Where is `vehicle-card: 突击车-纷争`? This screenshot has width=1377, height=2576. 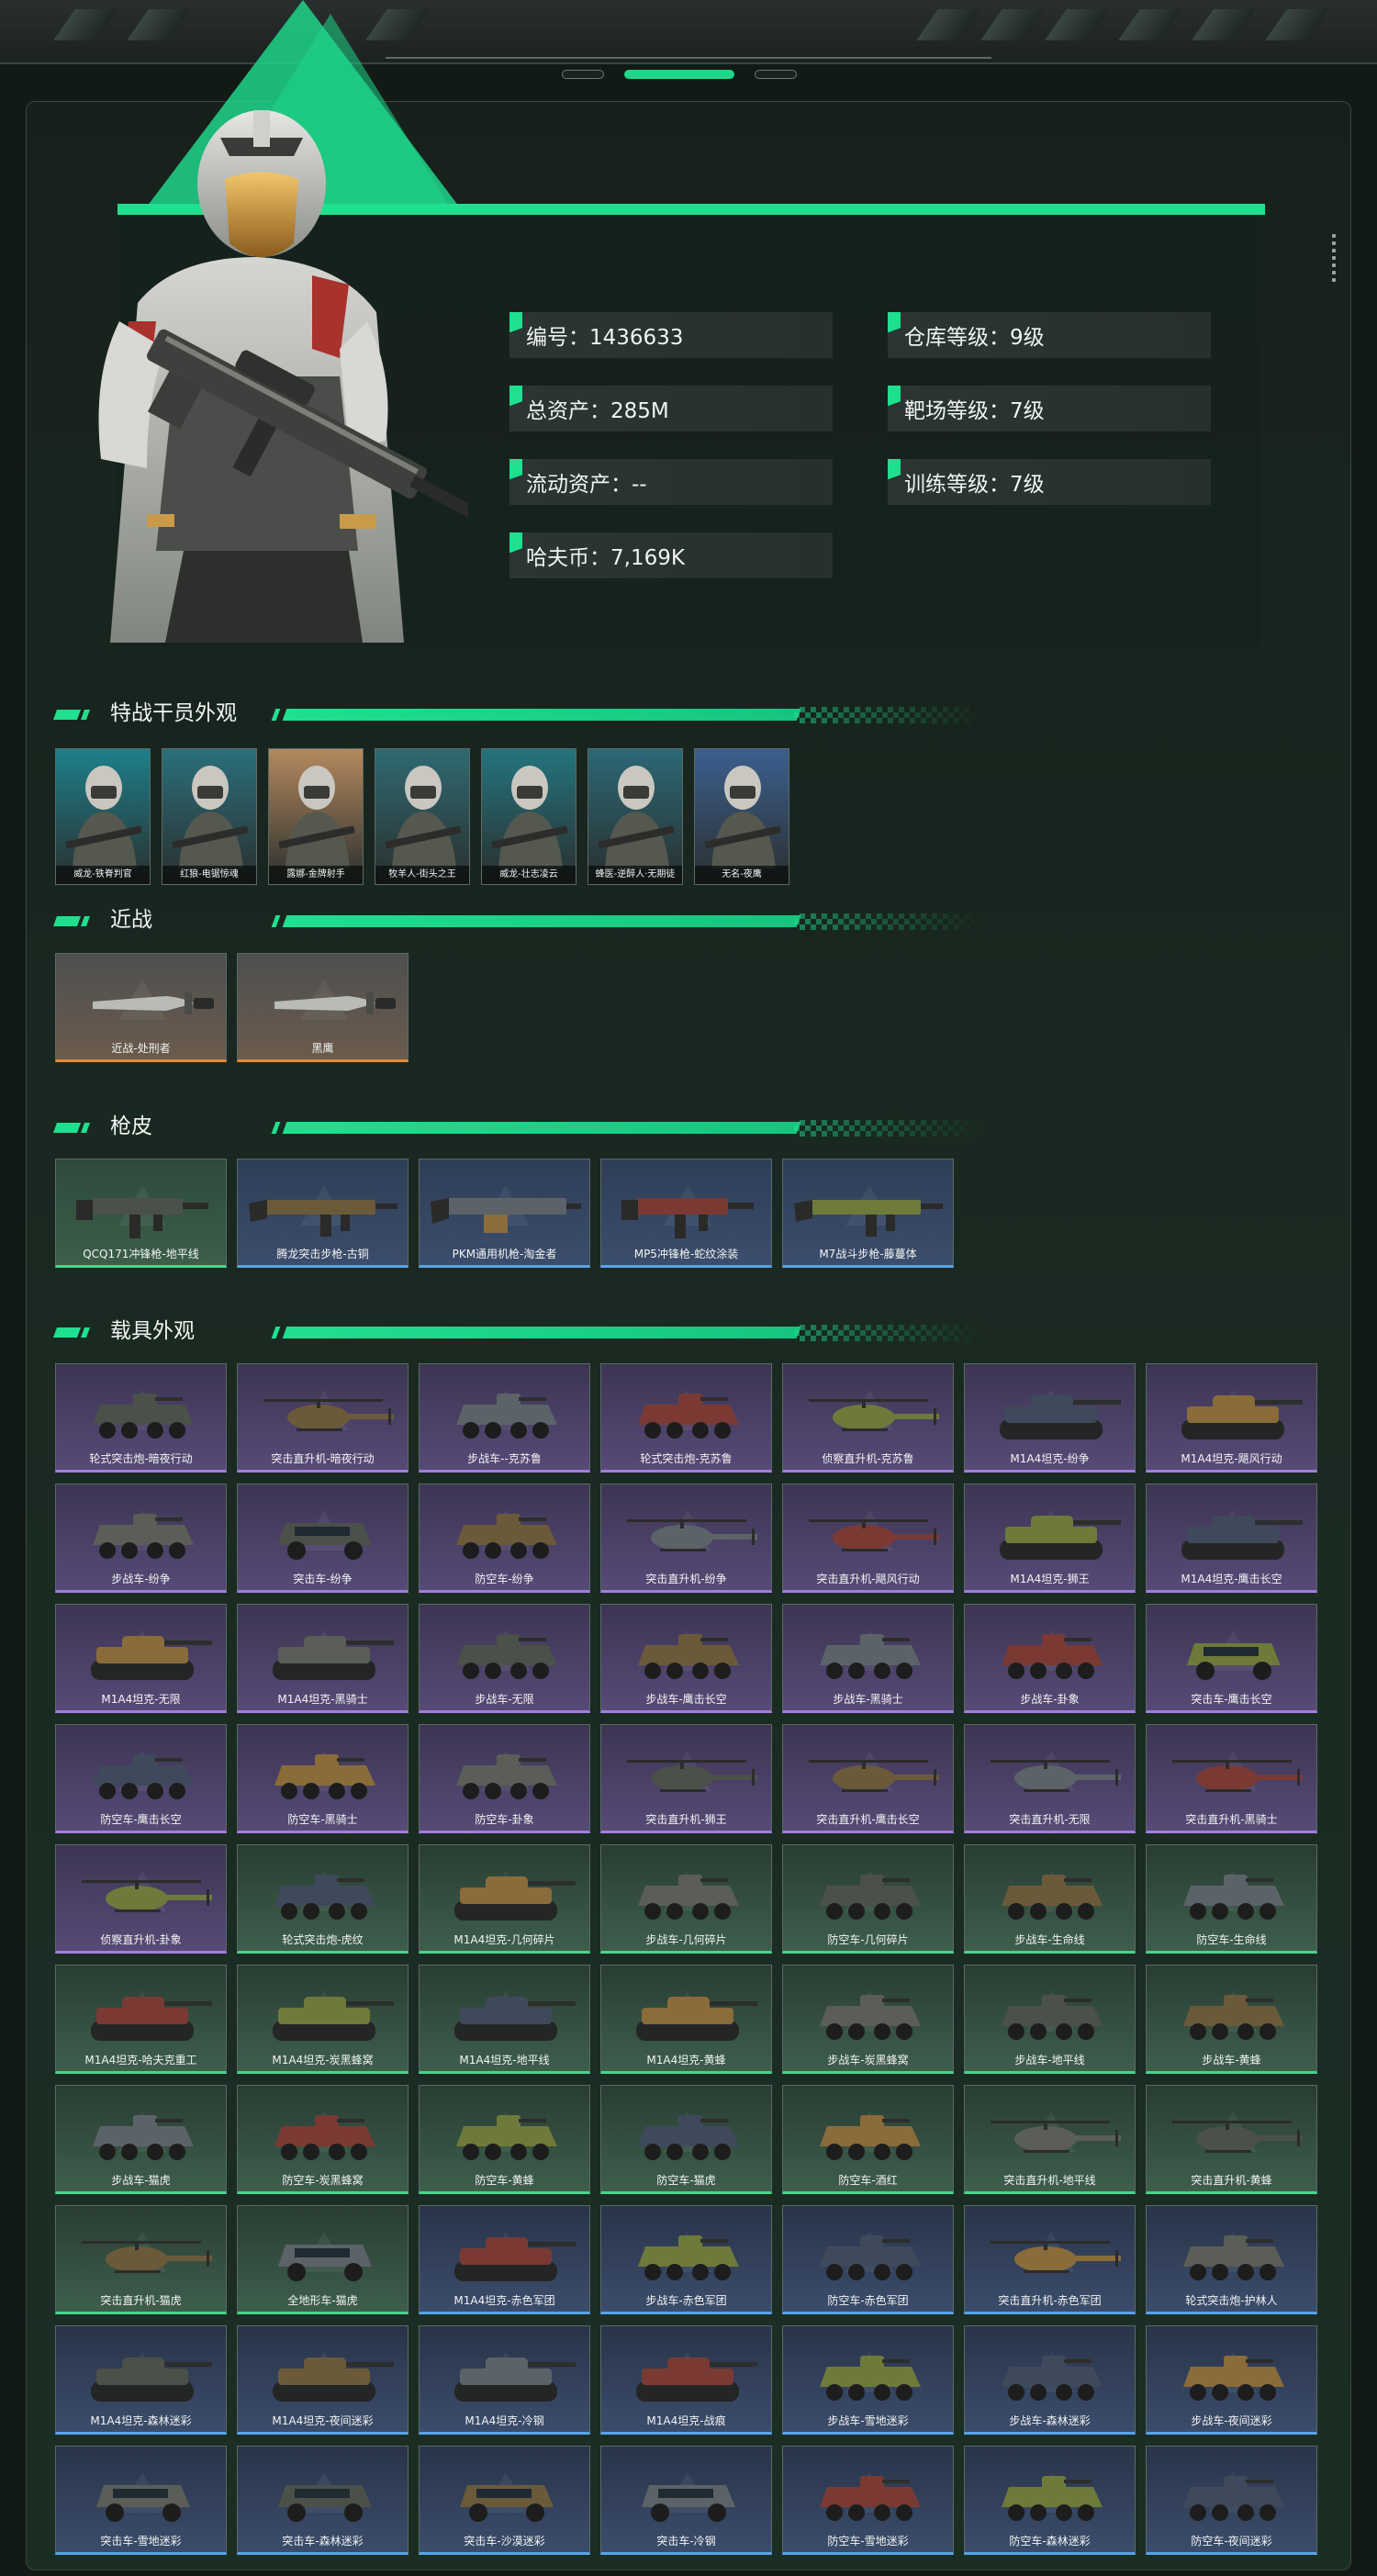 vehicle-card: 突击车-纷争 is located at coordinates (323, 1538).